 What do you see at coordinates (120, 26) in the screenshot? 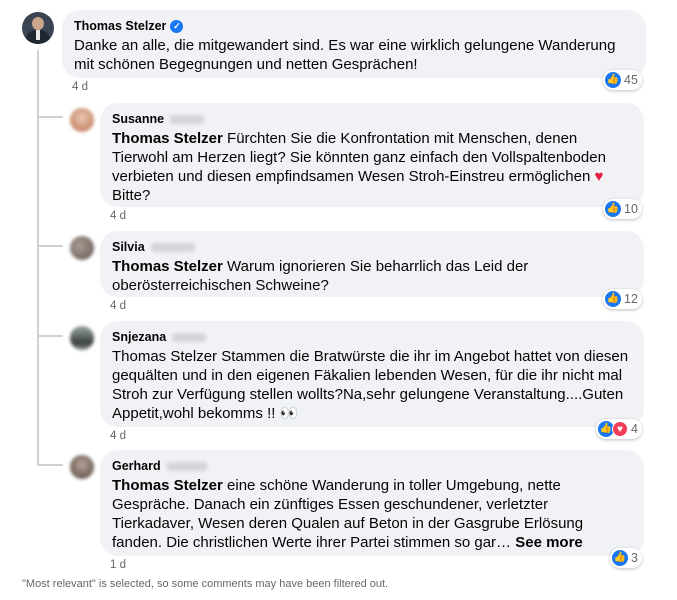
I see `comment-author: Thomas Stelzer` at bounding box center [120, 26].